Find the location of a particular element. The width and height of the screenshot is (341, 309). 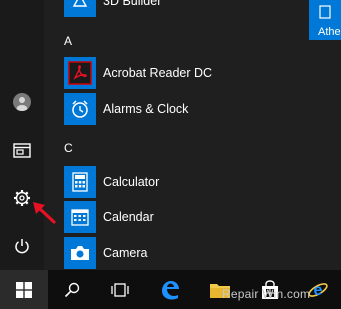

start-button is located at coordinates (24, 289).